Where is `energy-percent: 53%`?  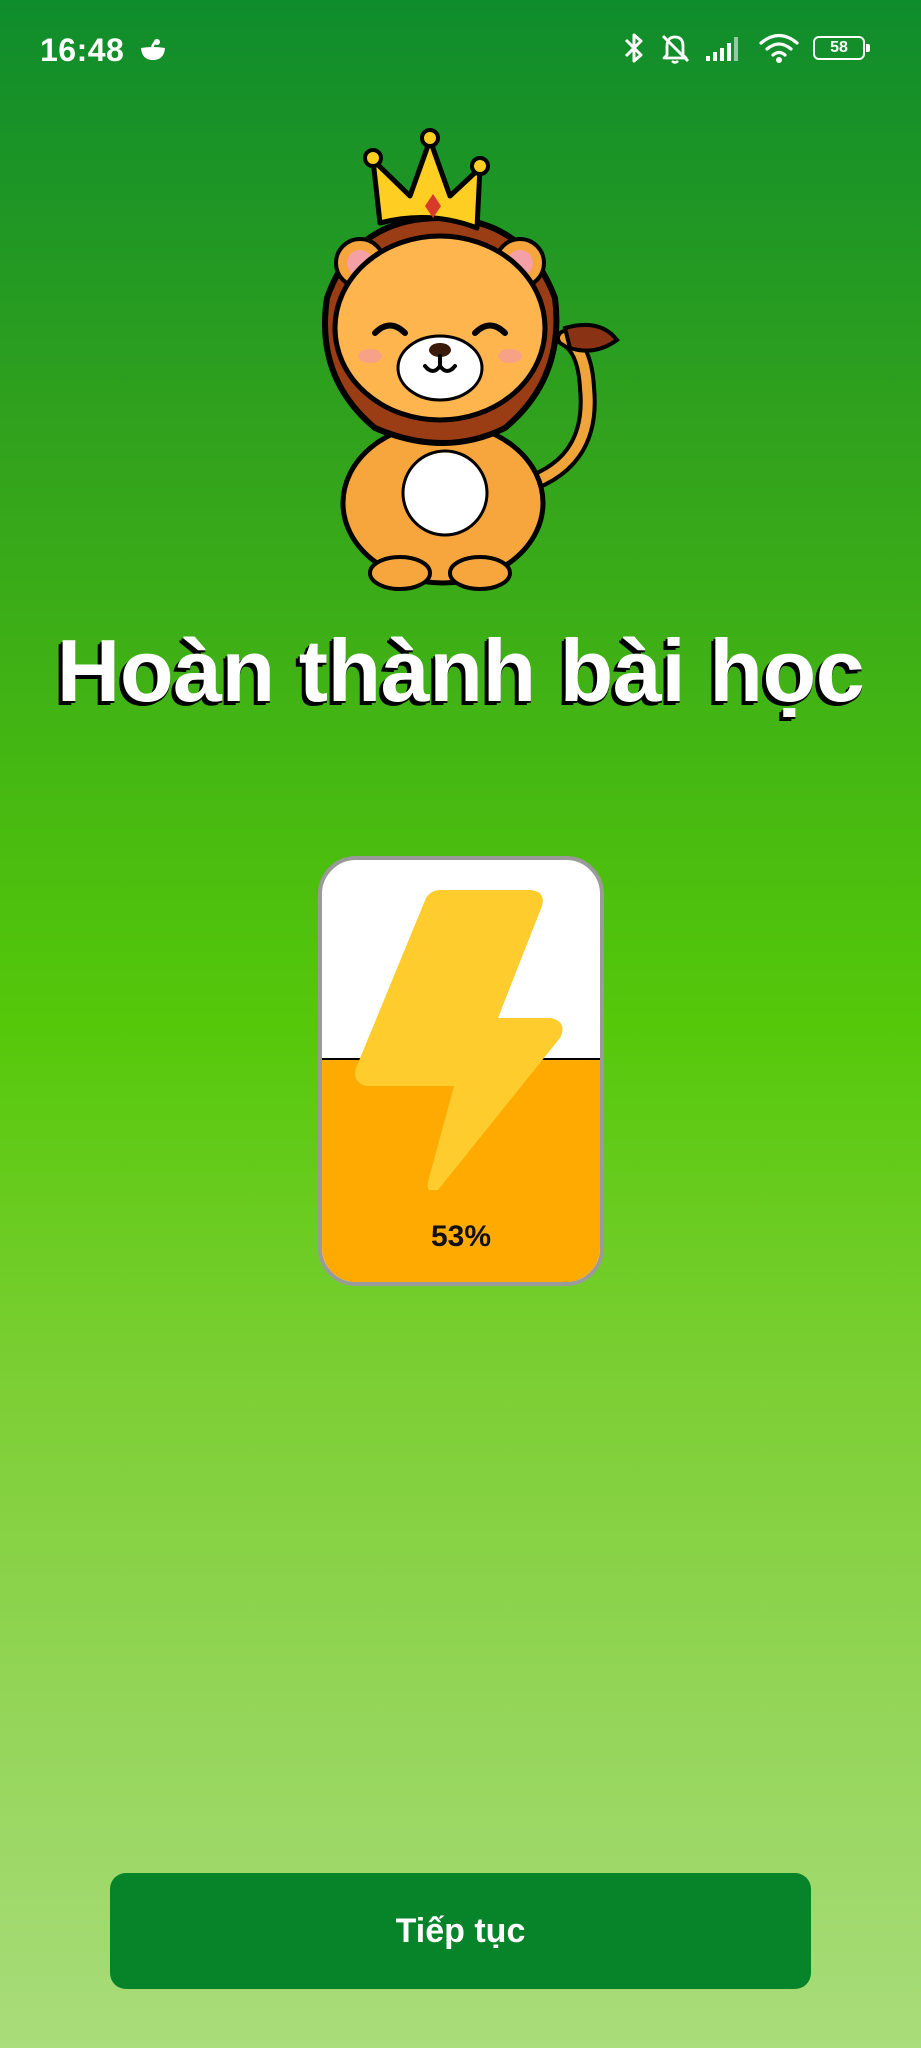 energy-percent: 53% is located at coordinates (461, 1236).